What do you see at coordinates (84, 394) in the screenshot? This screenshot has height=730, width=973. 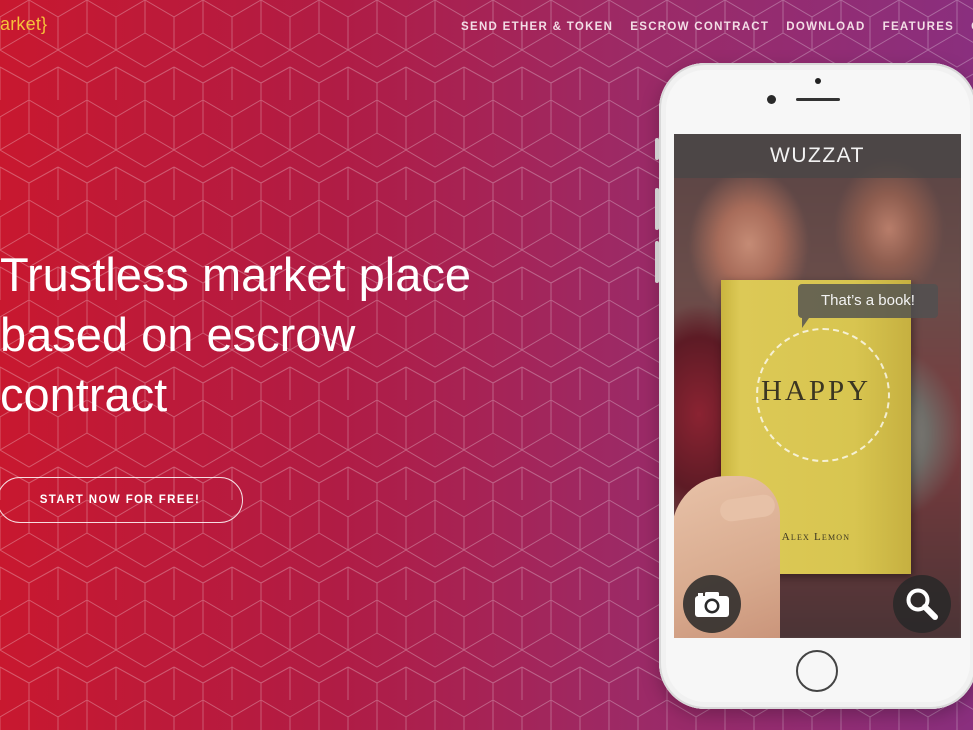 I see `hero-headline-line-3: contract` at bounding box center [84, 394].